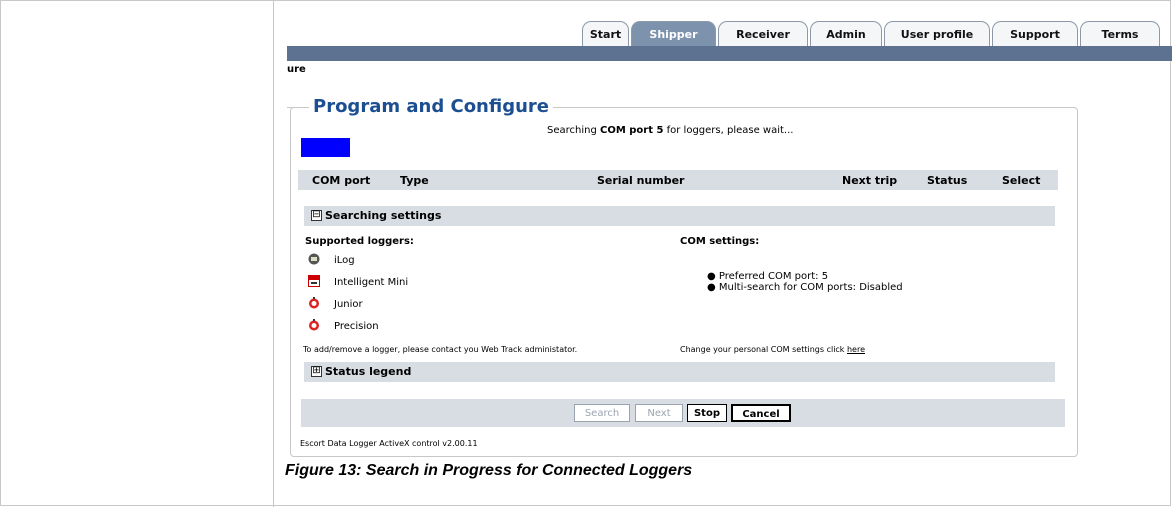 The width and height of the screenshot is (1172, 507). What do you see at coordinates (1035, 33) in the screenshot?
I see `tab-support: Support` at bounding box center [1035, 33].